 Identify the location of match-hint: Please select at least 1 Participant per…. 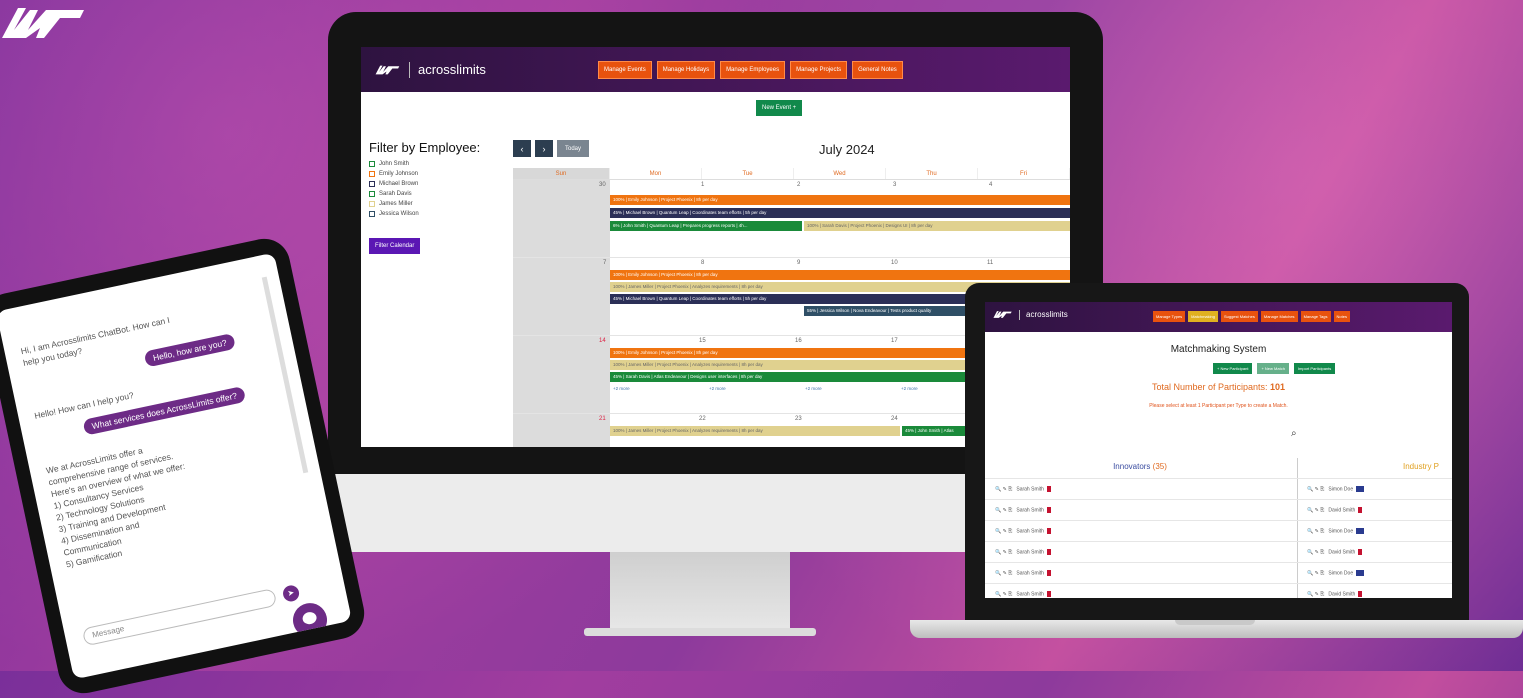
(1218, 406).